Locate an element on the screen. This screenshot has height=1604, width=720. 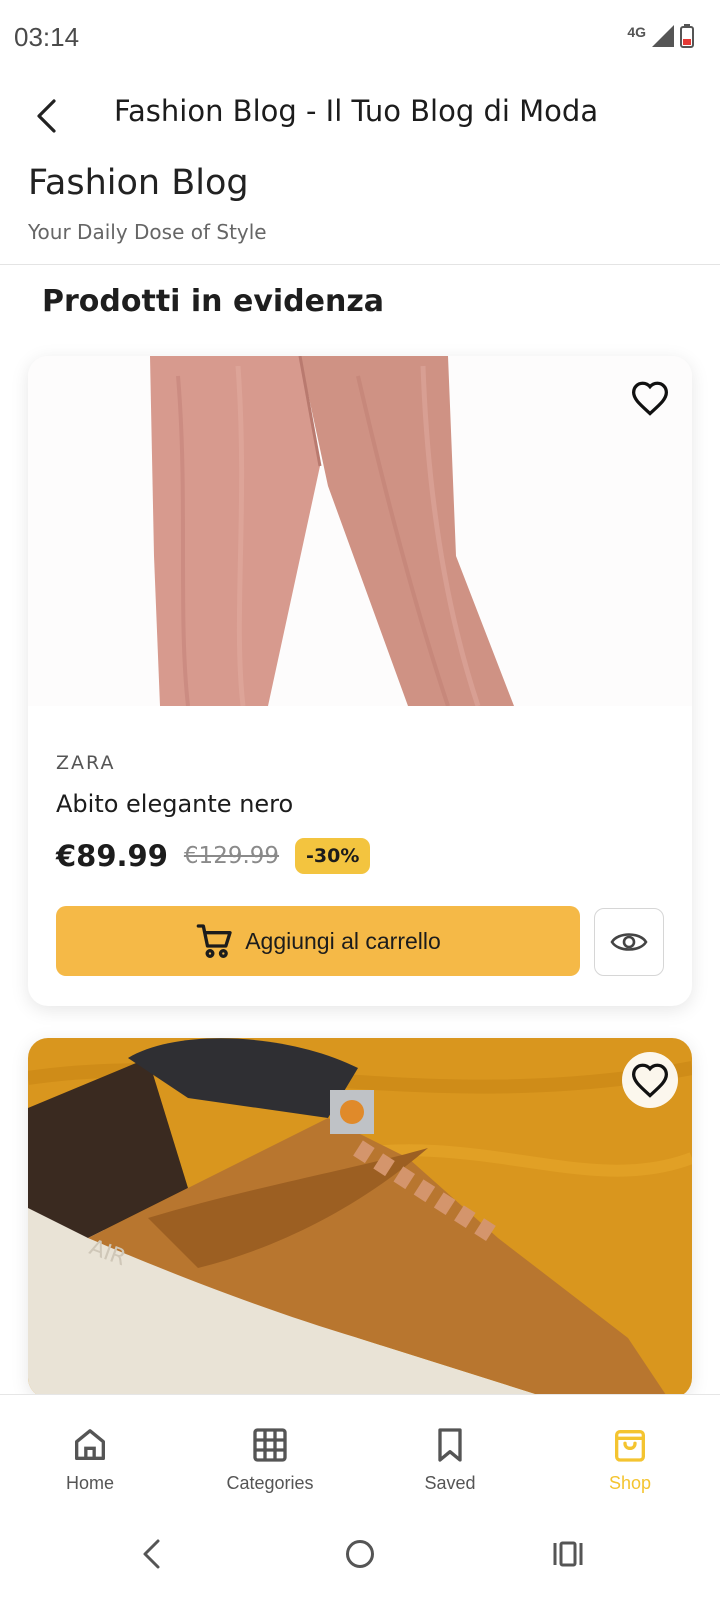
app-bar: Fashion Blog - Il Tuo Blog di Moda is located at coordinates (360, 116).